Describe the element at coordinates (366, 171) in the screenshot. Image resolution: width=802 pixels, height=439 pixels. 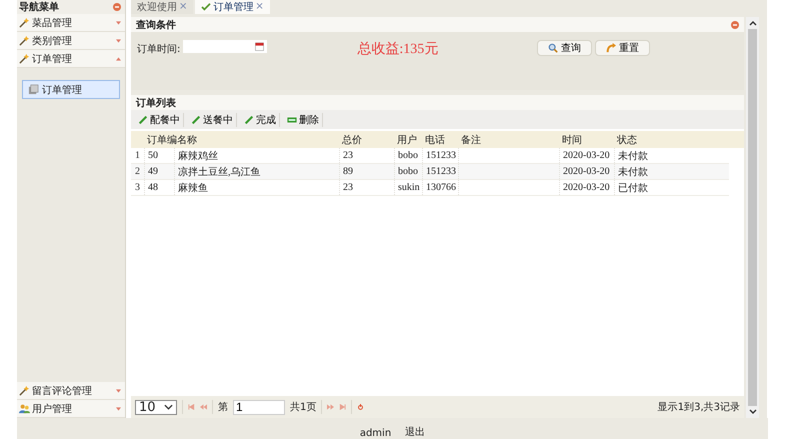
I see `table-cell: 89` at that location.